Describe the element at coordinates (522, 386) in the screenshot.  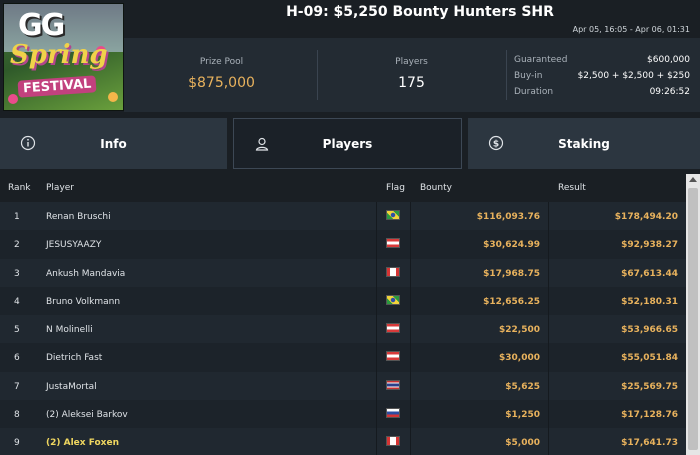
I see `row-bounty: $5,625` at that location.